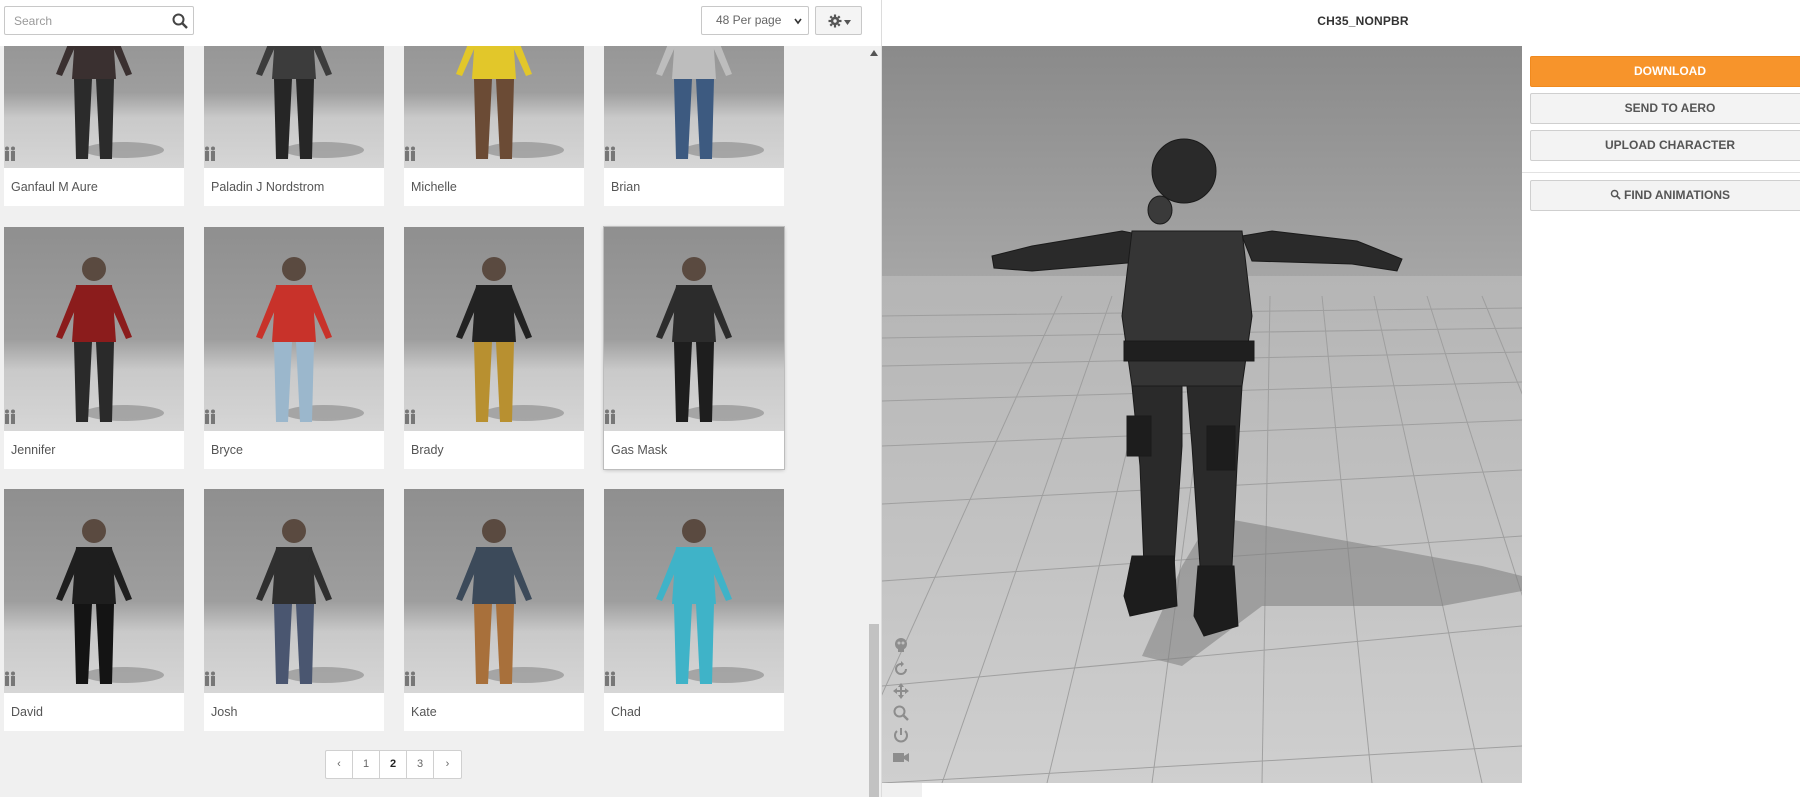 The height and width of the screenshot is (797, 1800). Describe the element at coordinates (835, 21) in the screenshot. I see `gear-icon` at that location.